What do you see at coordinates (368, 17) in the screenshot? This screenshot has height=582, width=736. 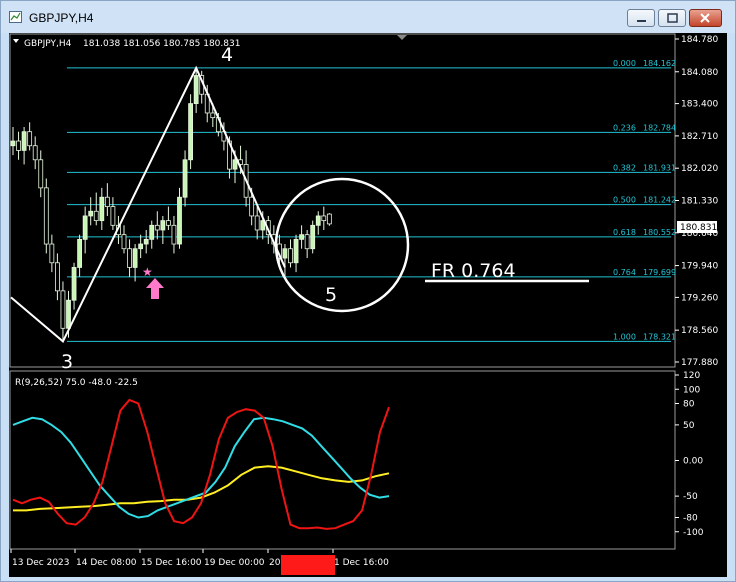 I see `title-bar: GBPJPY,H4` at bounding box center [368, 17].